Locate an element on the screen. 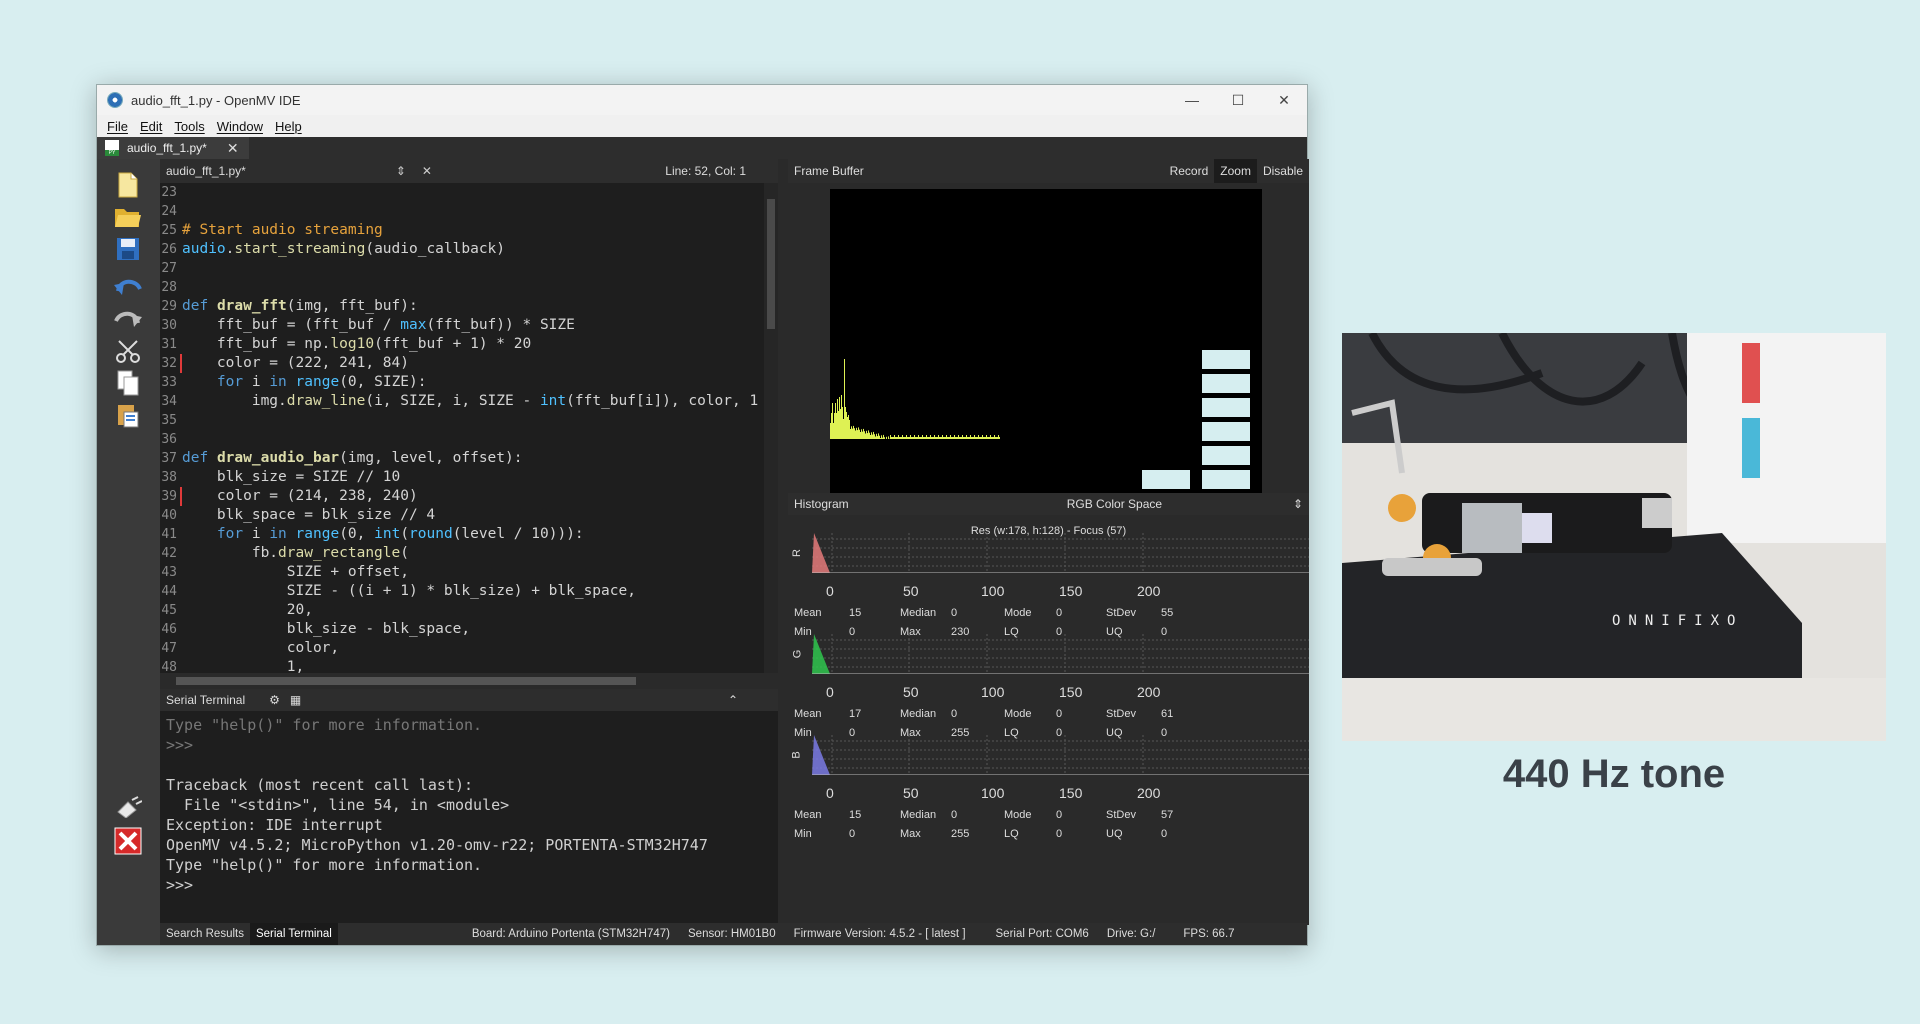 Image resolution: width=1920 pixels, height=1024 pixels. stat-value: 0 is located at coordinates (1059, 815).